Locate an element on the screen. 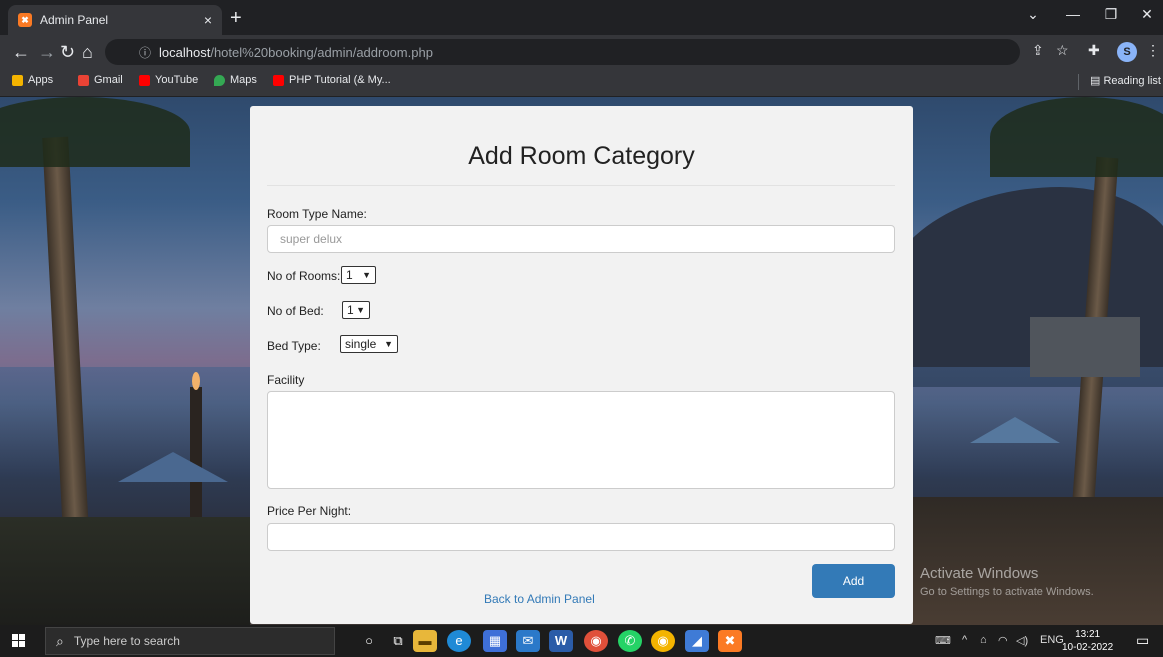 The height and width of the screenshot is (657, 1163). notification-icon: ▭ is located at coordinates (1142, 640).